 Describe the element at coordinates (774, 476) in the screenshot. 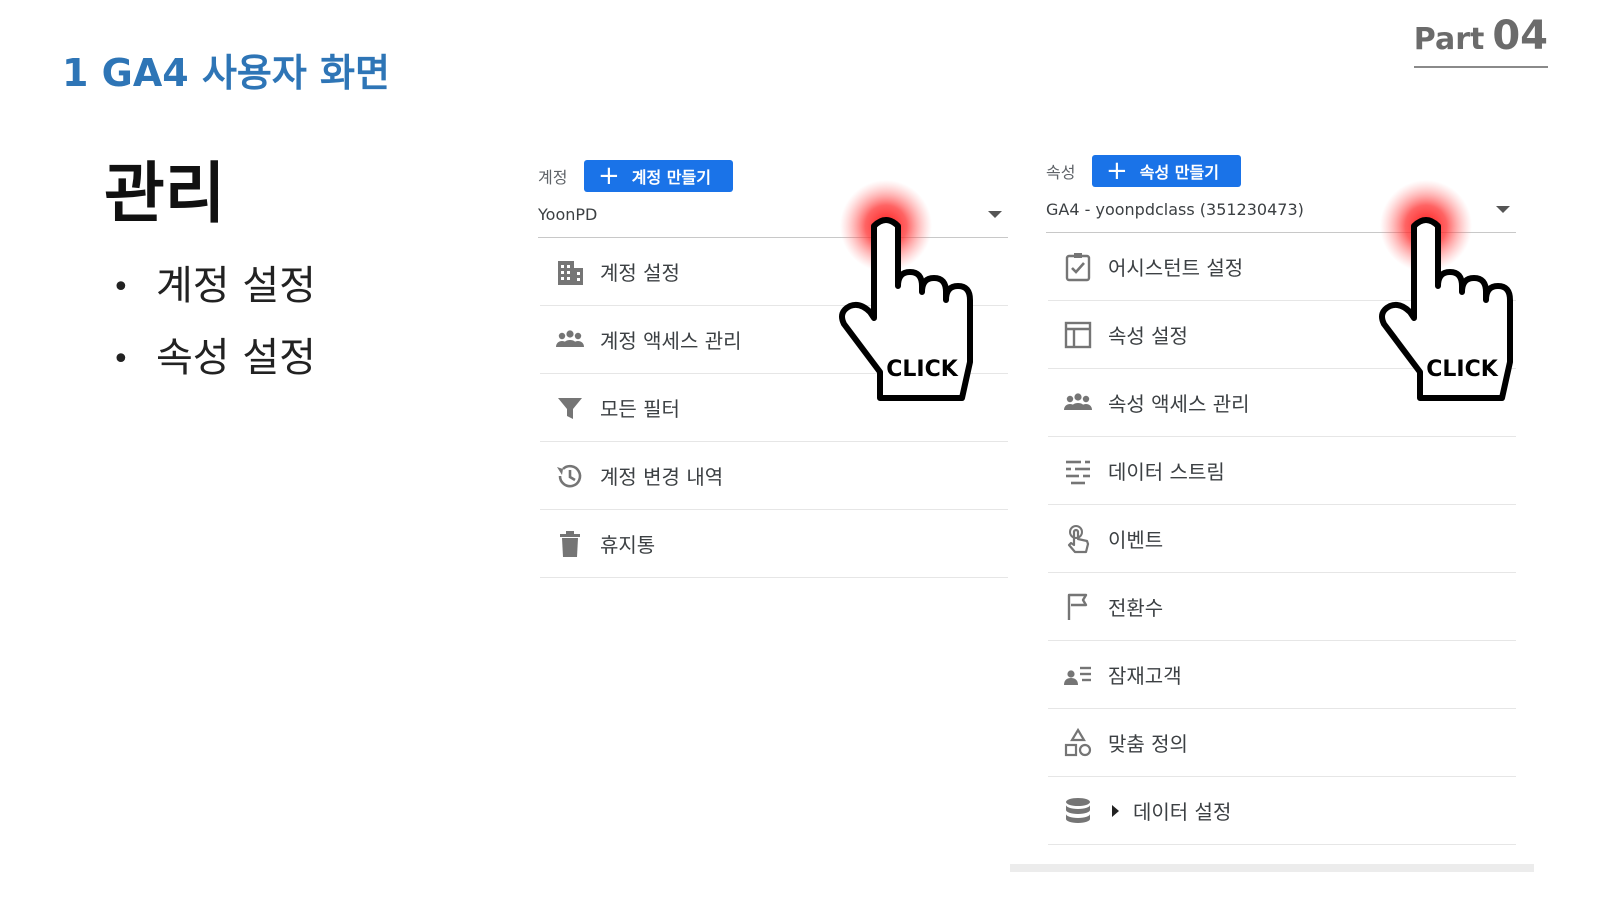

I see `menu-item-change-history: 계정 변경 내역` at that location.